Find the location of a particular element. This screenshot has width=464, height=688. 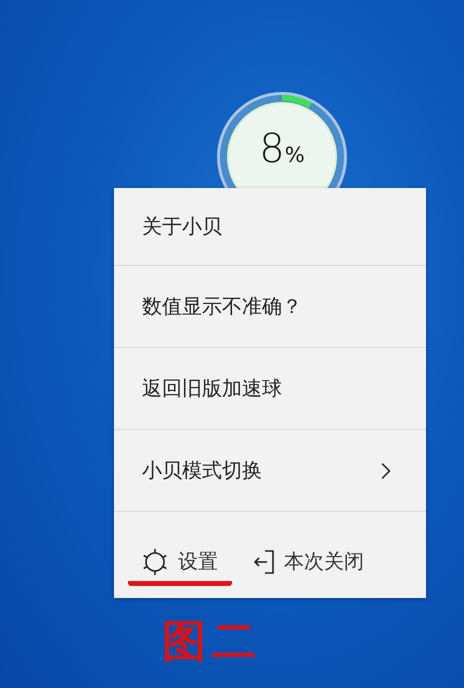

caption-label: 图二 is located at coordinates (212, 642).